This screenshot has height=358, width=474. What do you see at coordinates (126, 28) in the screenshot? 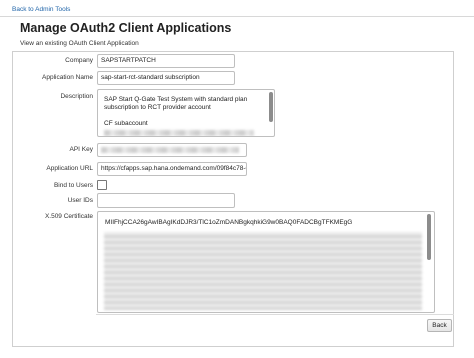
I see `page-title: Manage OAuth2 Client Applications` at bounding box center [126, 28].